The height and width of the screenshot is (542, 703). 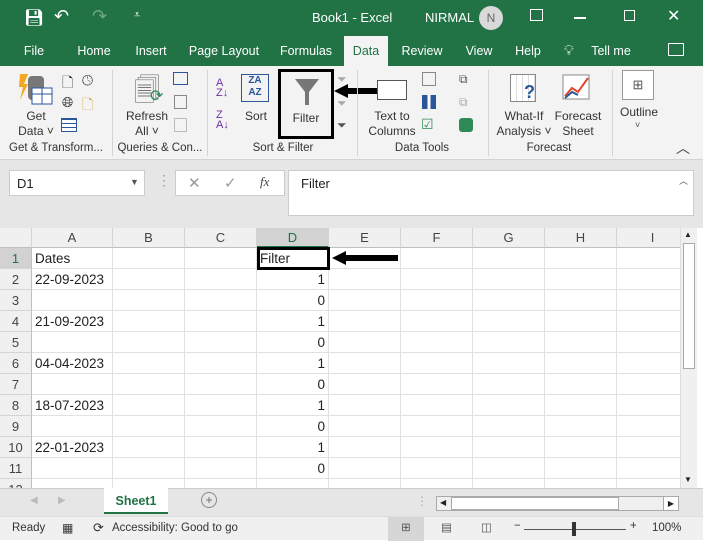 What do you see at coordinates (230, 183) in the screenshot?
I see `enter-icon: ✓` at bounding box center [230, 183].